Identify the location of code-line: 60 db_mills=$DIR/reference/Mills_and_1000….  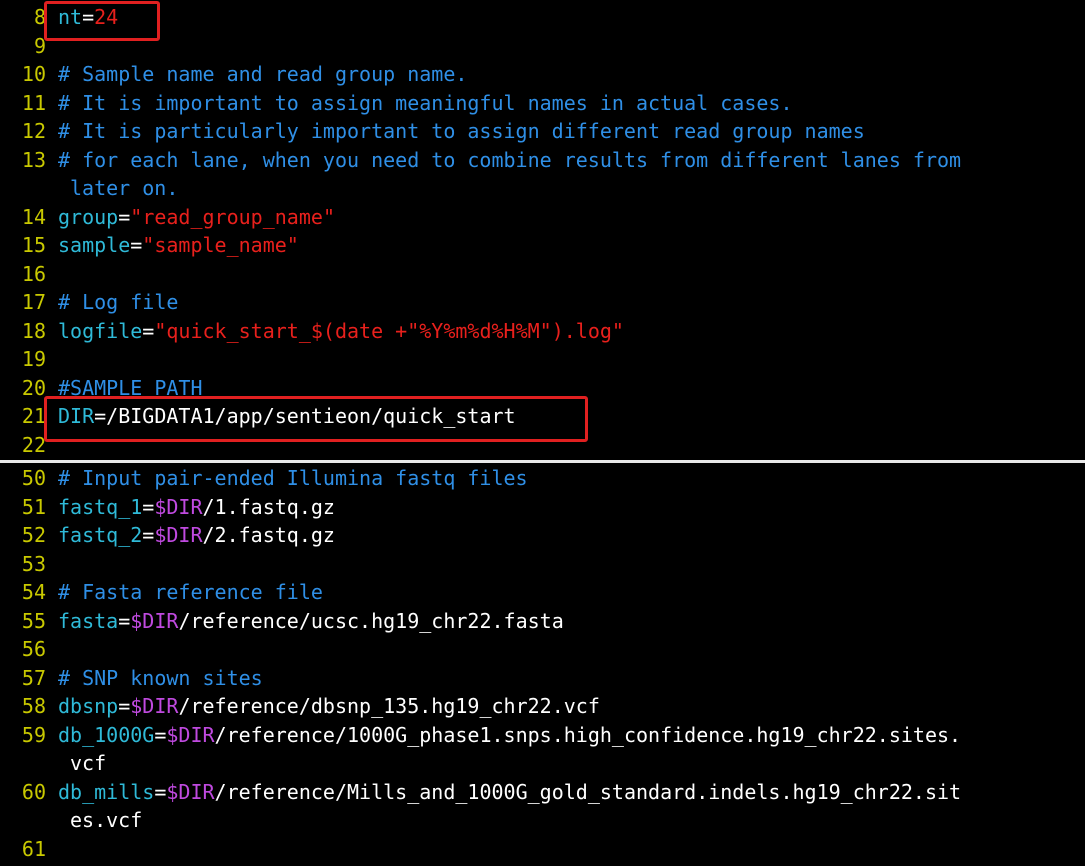
(480, 792).